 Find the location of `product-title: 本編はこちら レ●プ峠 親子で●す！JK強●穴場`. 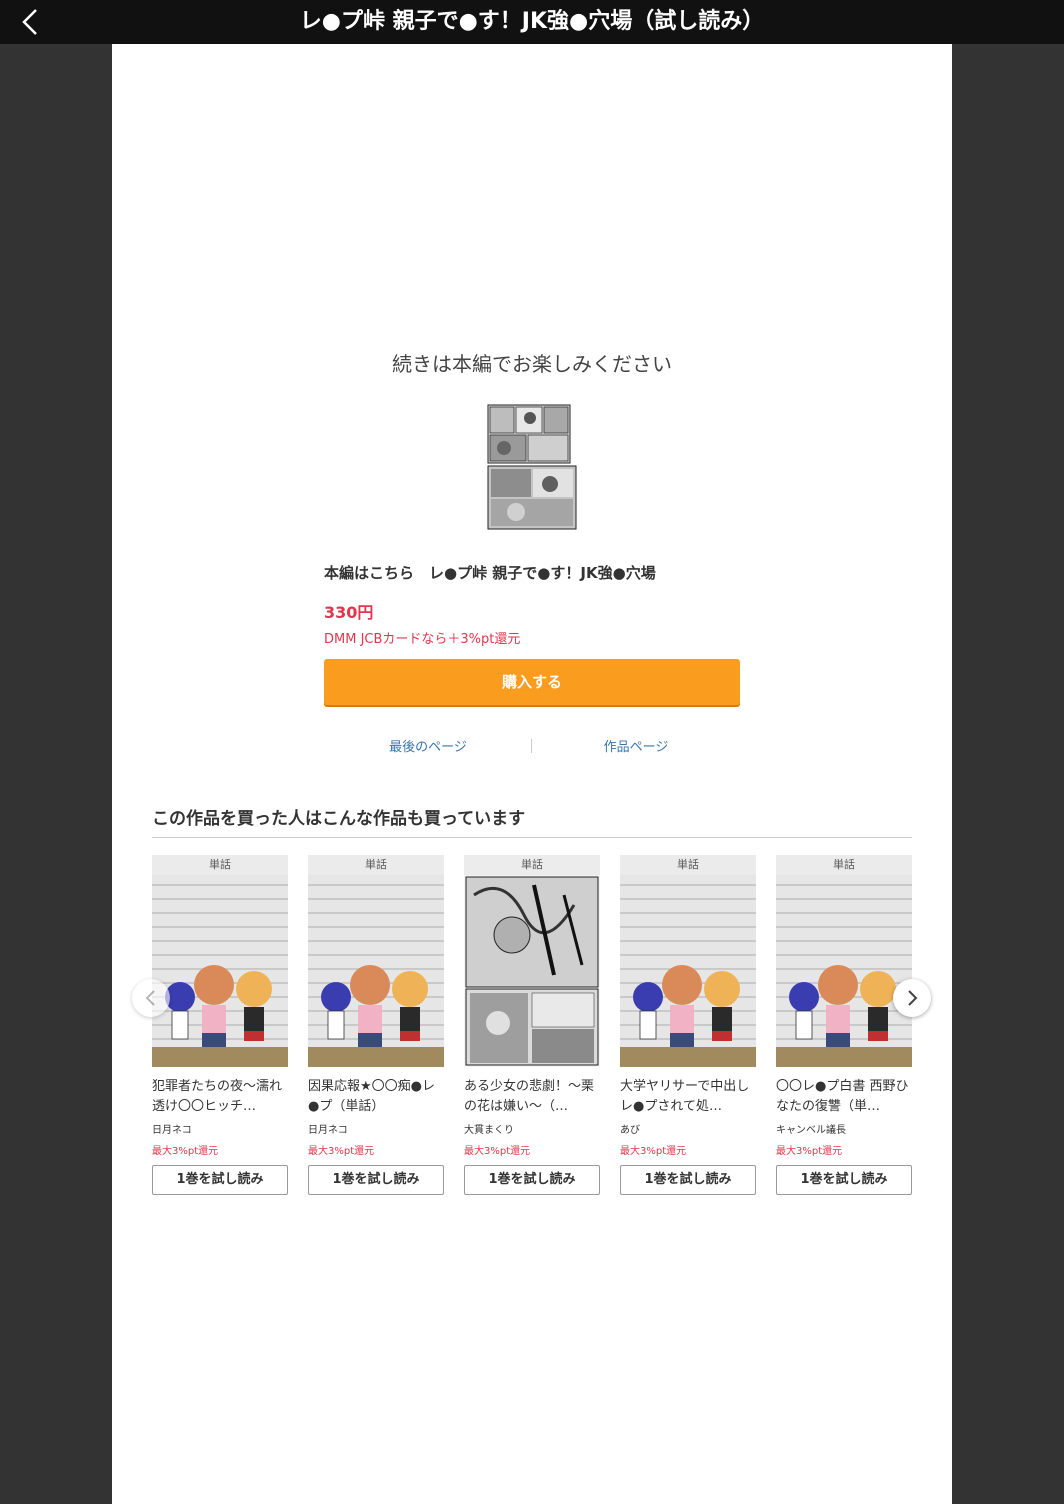

product-title: 本編はこちら レ●プ峠 親子で●す！JK強●穴場 is located at coordinates (574, 572).